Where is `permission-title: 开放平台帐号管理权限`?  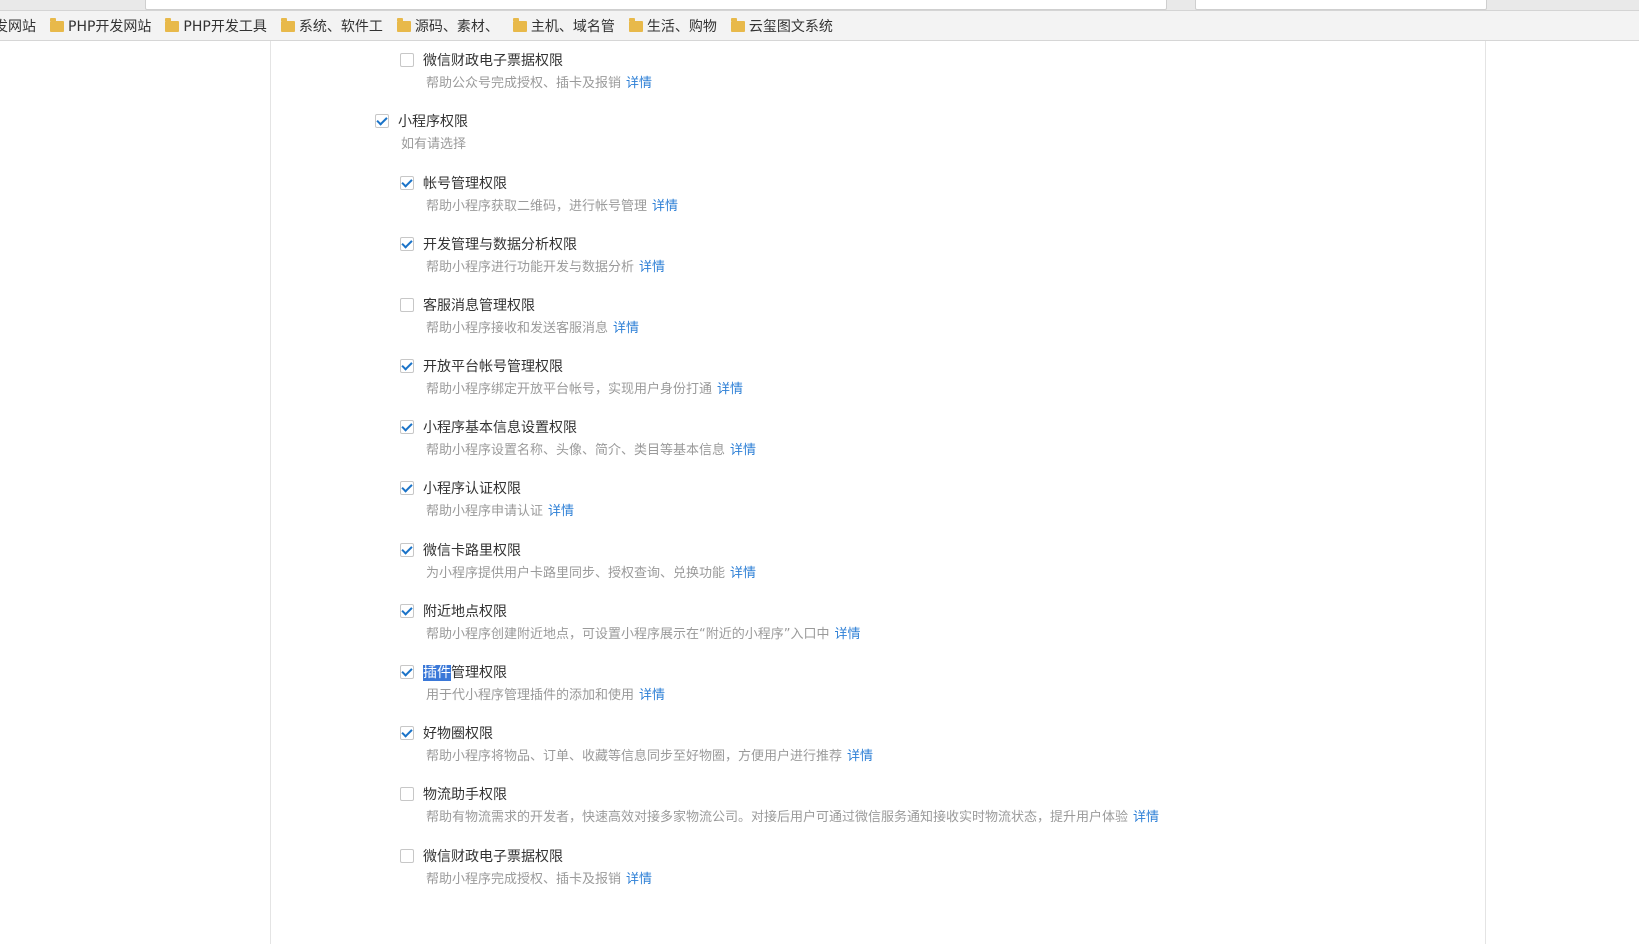 permission-title: 开放平台帐号管理权限 is located at coordinates (493, 367).